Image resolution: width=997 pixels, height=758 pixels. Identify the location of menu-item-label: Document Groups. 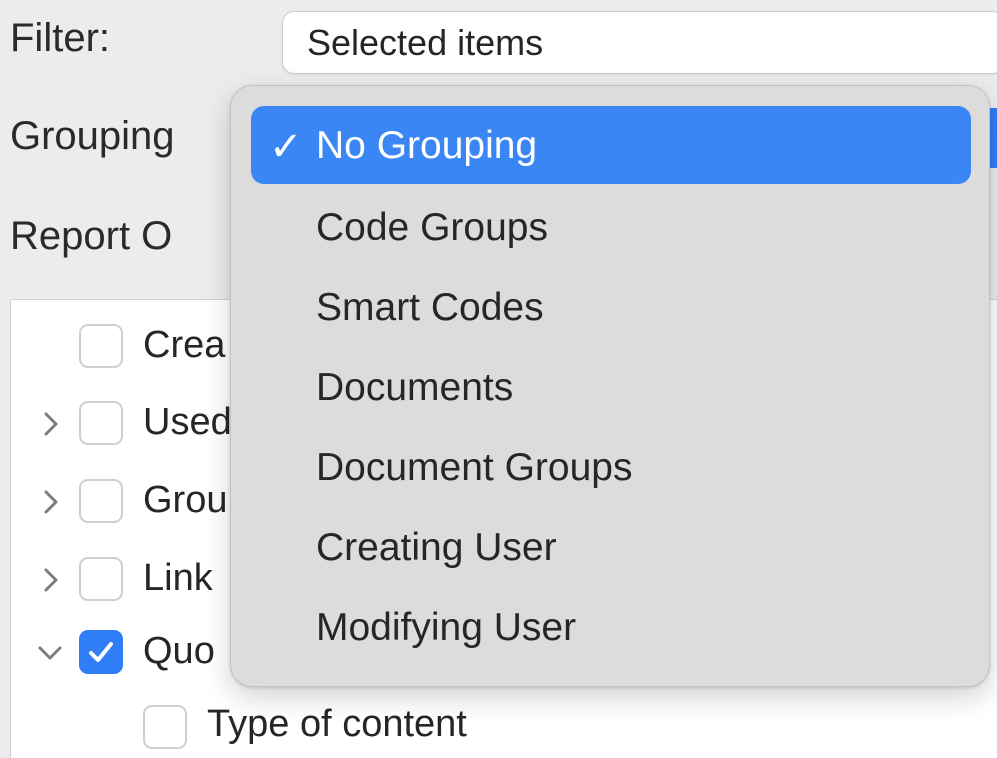
(474, 467).